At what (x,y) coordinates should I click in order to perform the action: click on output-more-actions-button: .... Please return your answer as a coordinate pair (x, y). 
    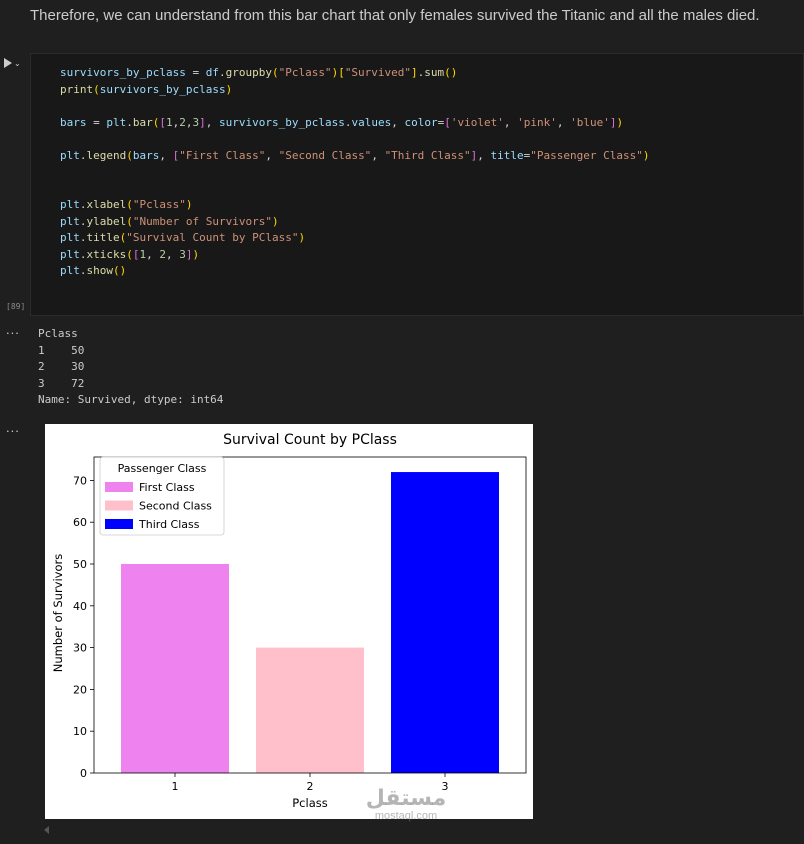
    Looking at the image, I should click on (13, 329).